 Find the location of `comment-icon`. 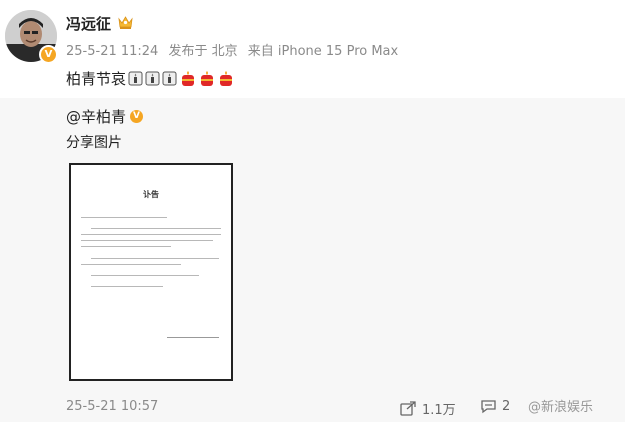

comment-icon is located at coordinates (488, 407).